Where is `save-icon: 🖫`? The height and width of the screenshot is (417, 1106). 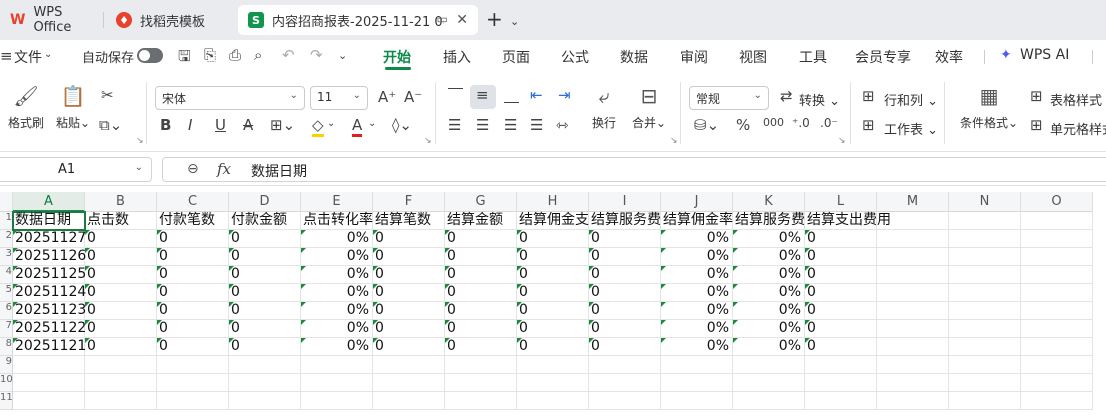
save-icon: 🖫 is located at coordinates (184, 58).